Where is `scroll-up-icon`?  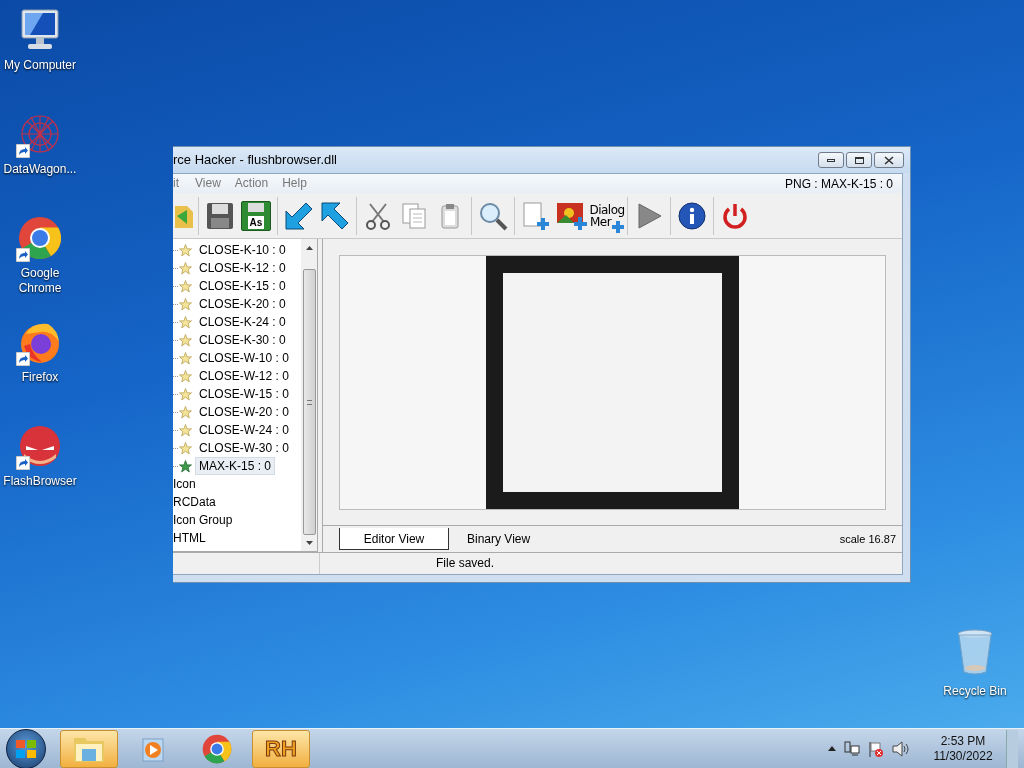
scroll-up-icon is located at coordinates (309, 248).